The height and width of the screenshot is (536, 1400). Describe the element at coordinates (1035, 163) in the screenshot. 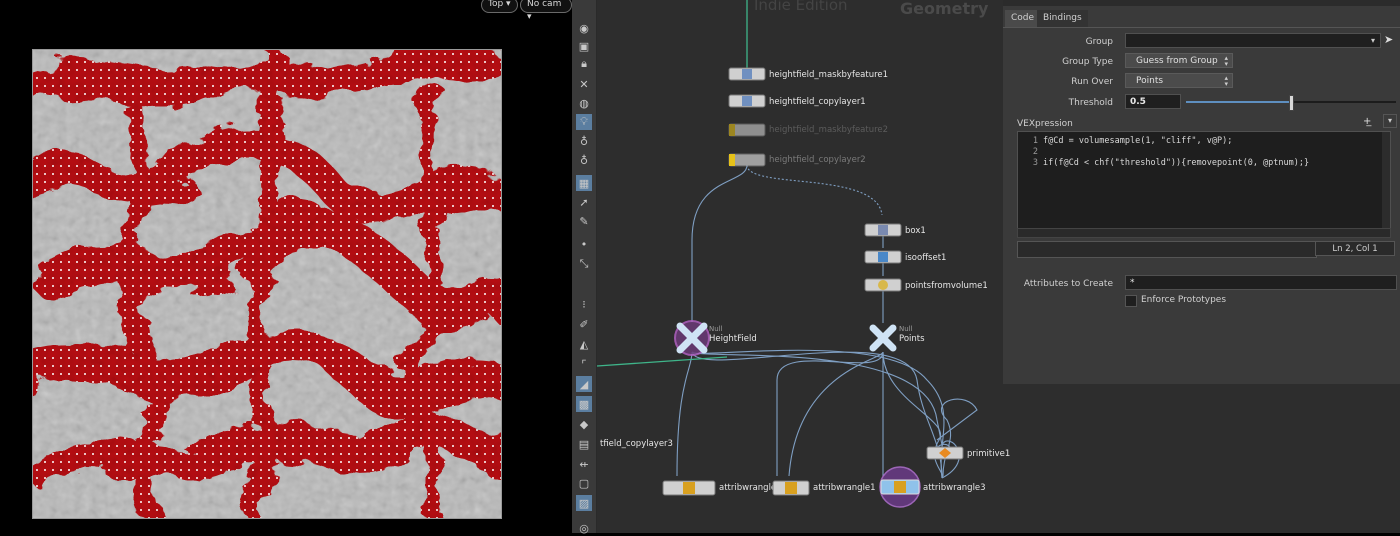

I see `line-number: 3` at that location.